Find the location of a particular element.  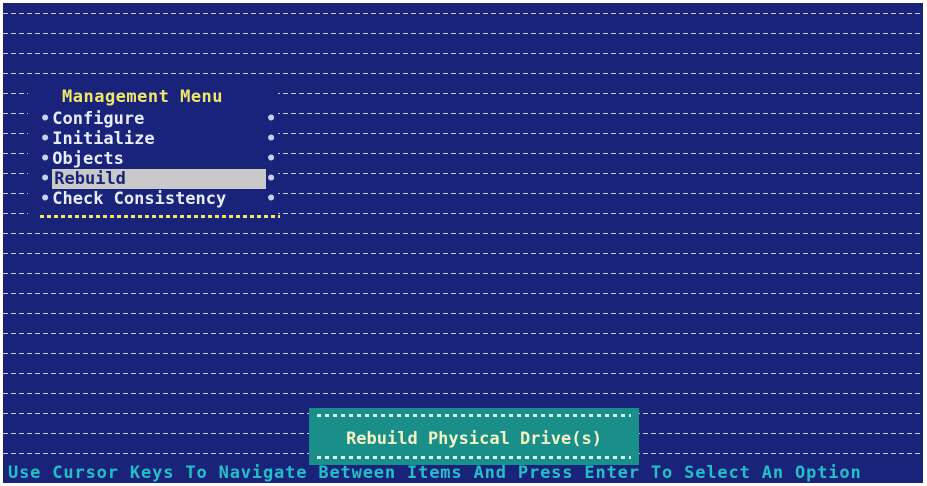

rebuild-dialog: Rebuild Physical Drive(s) is located at coordinates (474, 437).